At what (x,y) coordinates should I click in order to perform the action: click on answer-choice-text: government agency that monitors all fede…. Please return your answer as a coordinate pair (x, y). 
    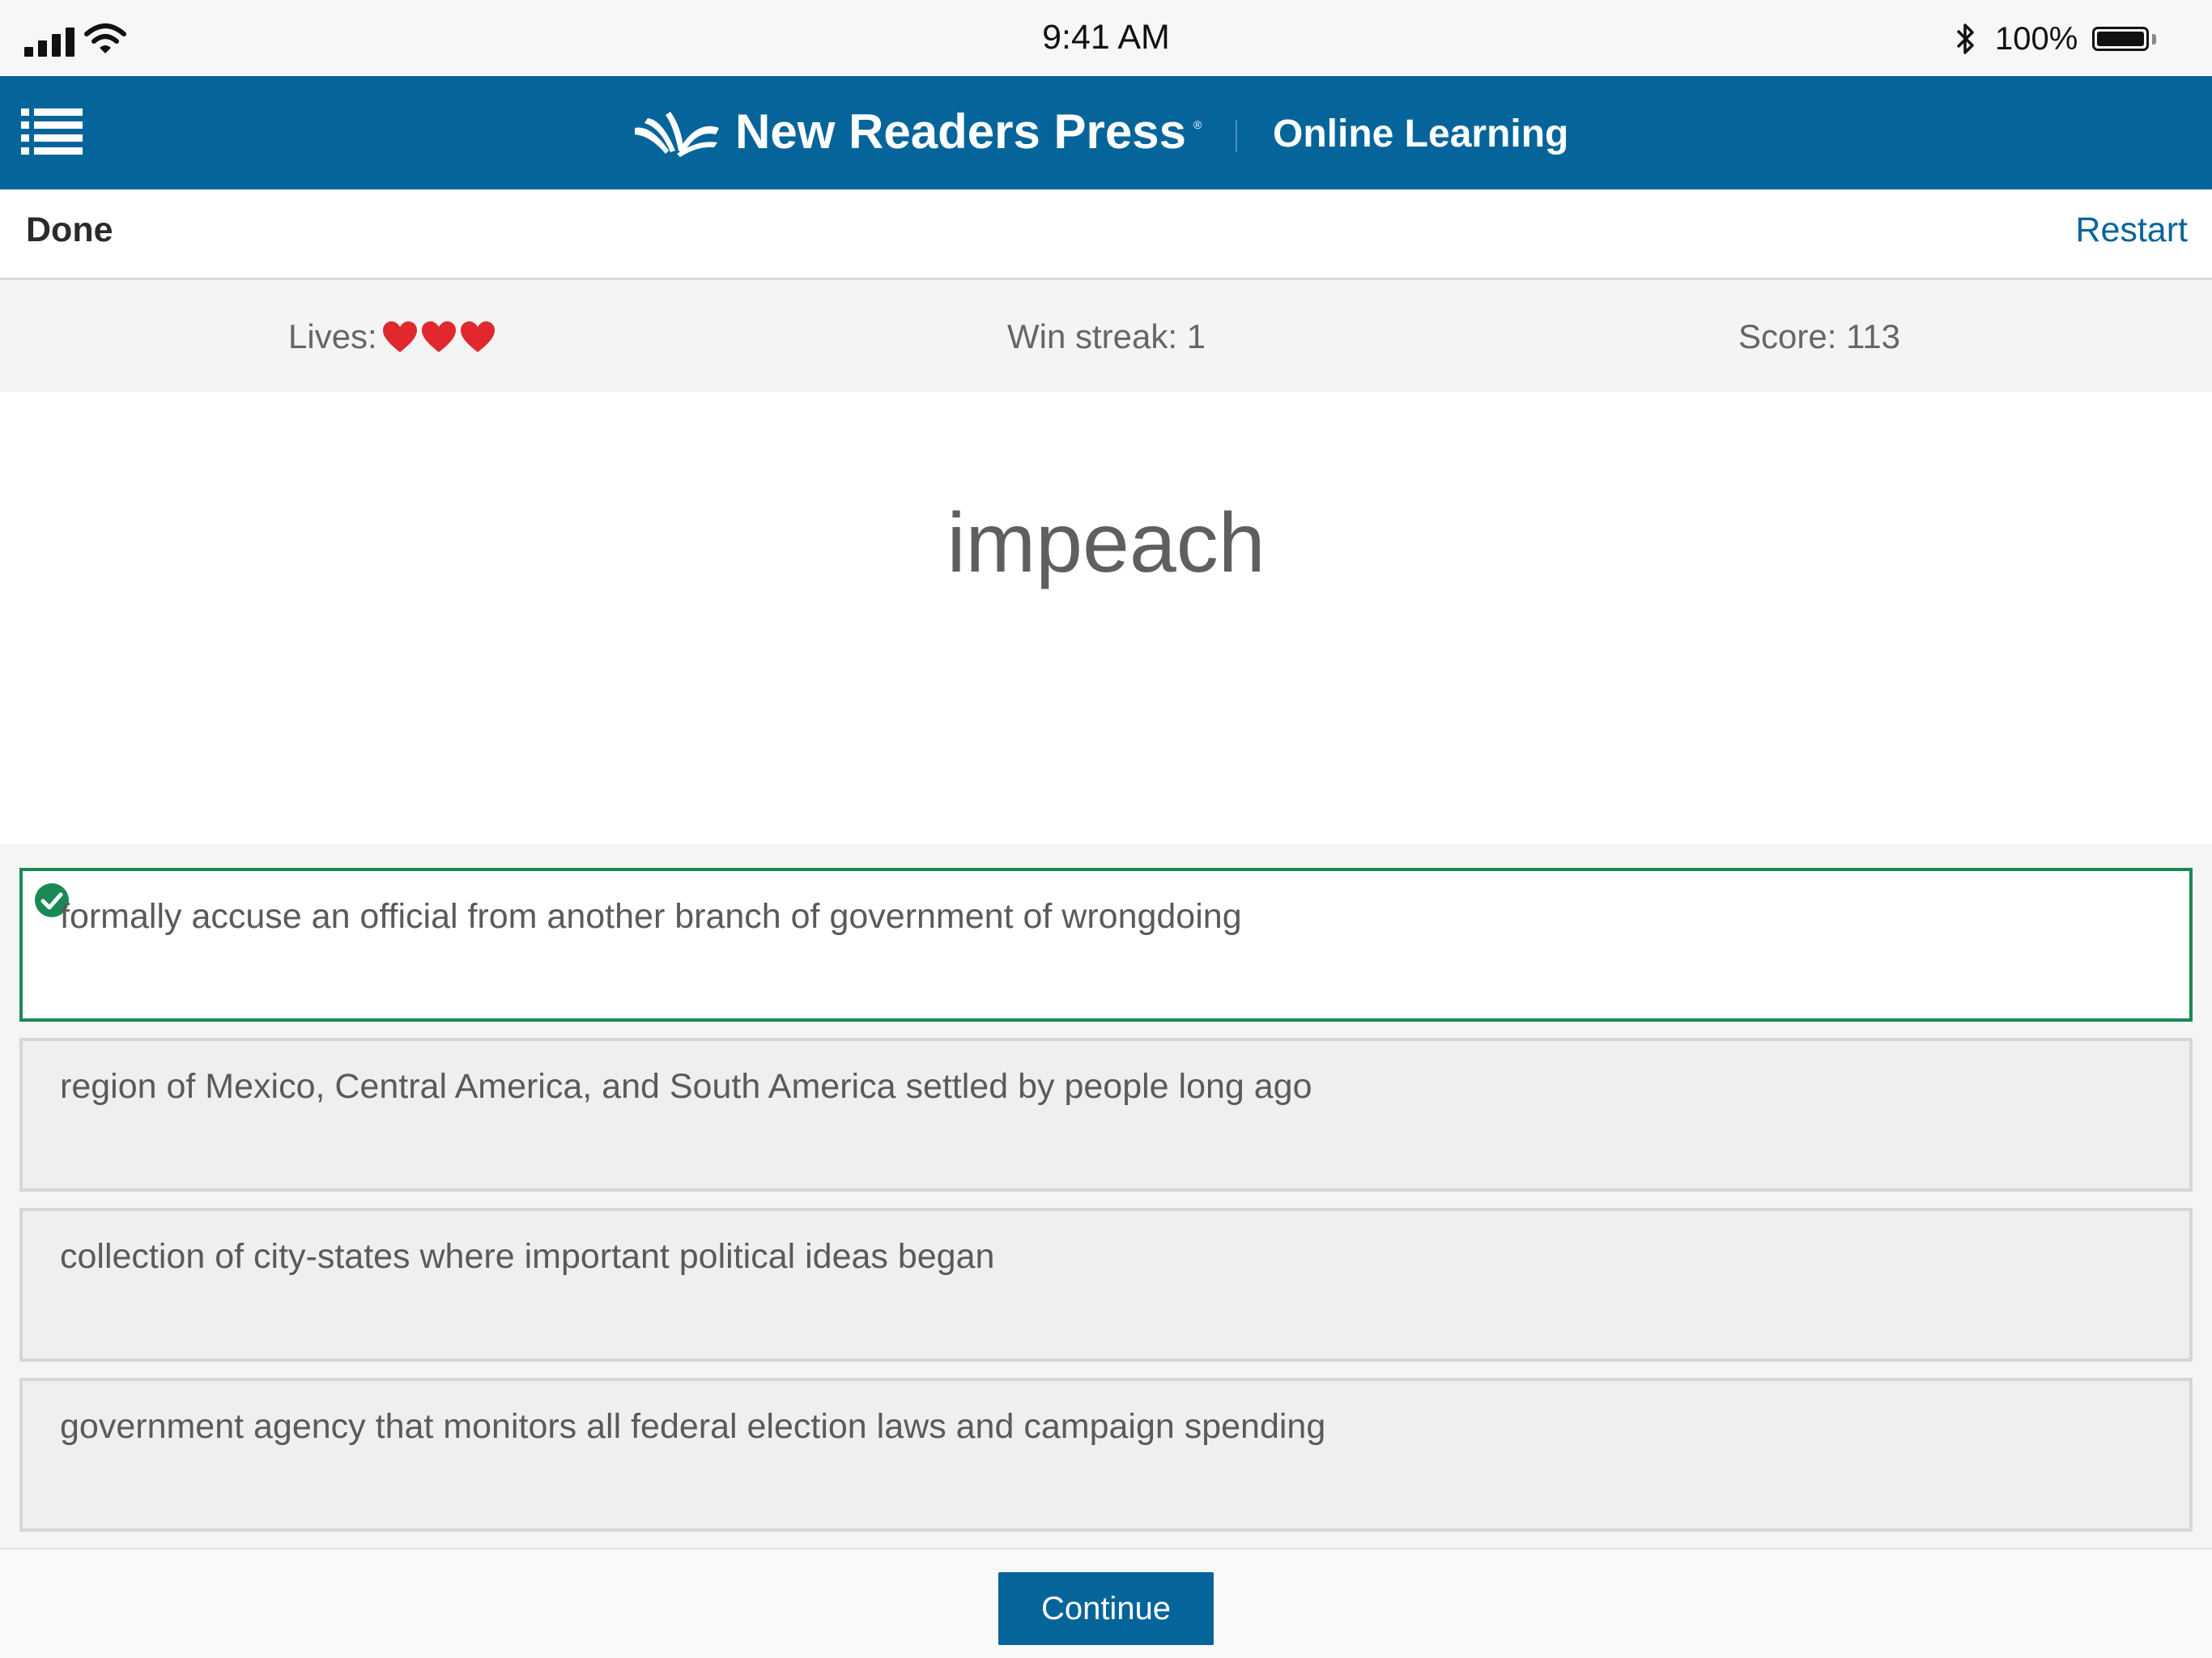
    Looking at the image, I should click on (693, 1426).